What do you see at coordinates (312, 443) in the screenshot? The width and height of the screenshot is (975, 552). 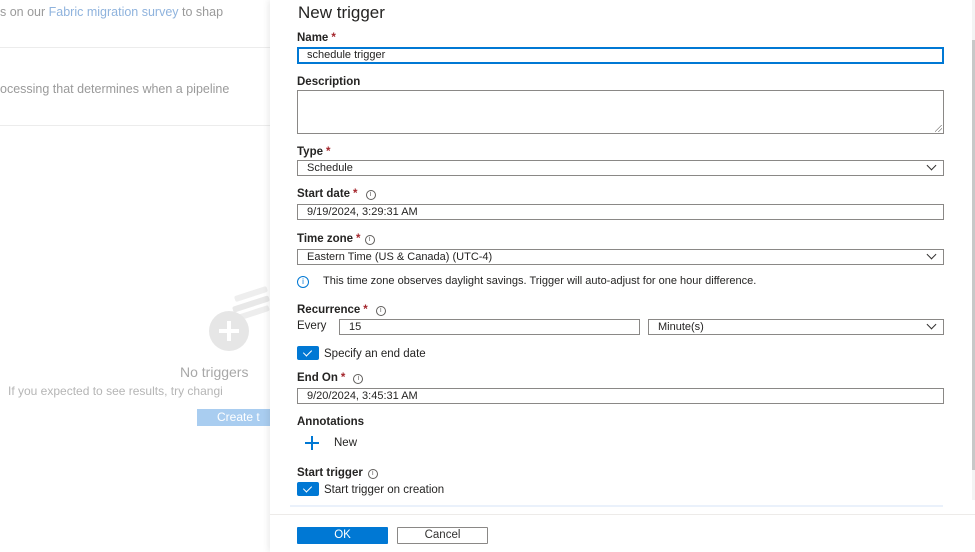 I see `plus-icon` at bounding box center [312, 443].